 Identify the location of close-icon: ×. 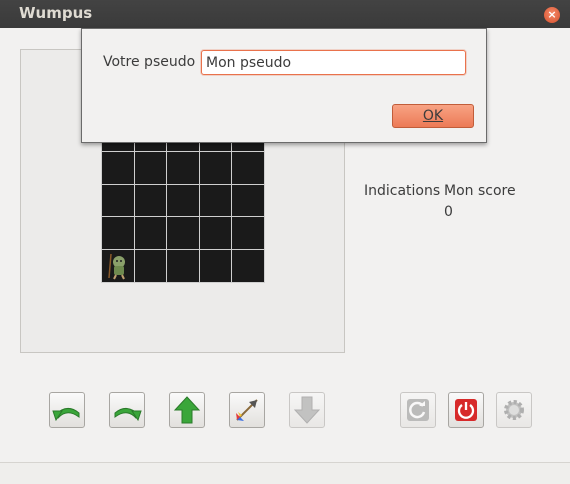
(552, 15).